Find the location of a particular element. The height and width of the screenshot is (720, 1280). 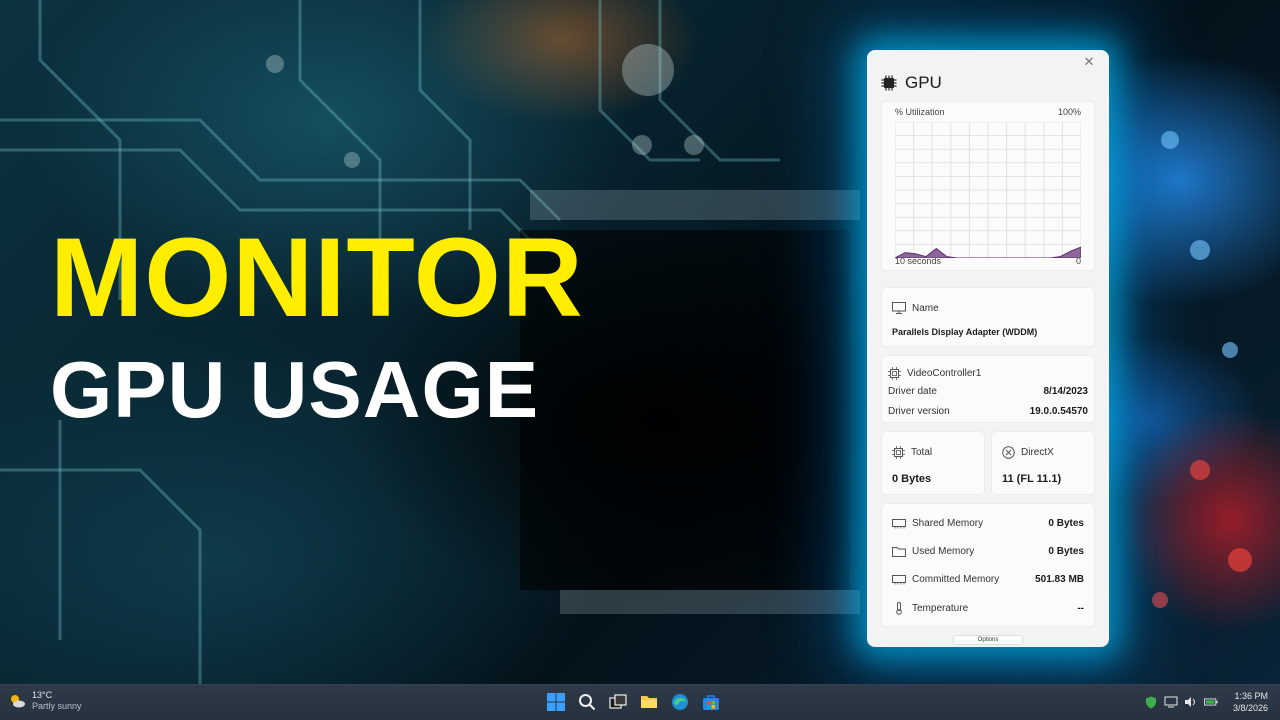

total-memory-card: Total 0 Bytes is located at coordinates (933, 463).